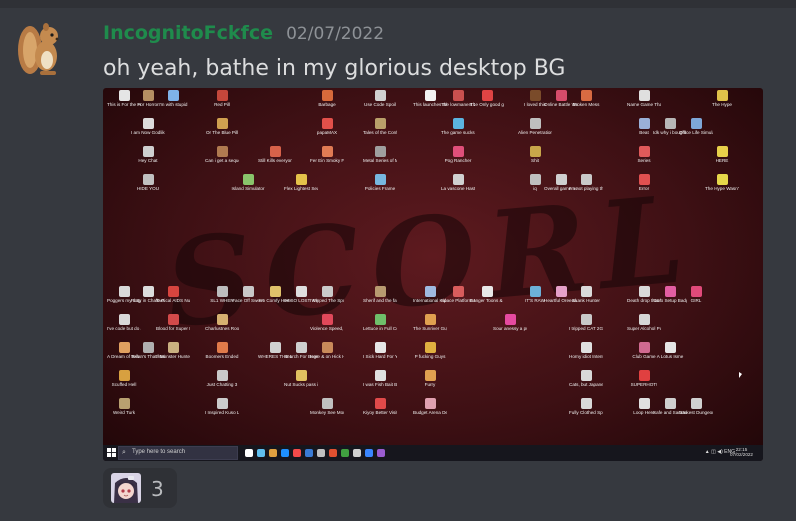  Describe the element at coordinates (124, 413) in the screenshot. I see `desktop-shortcut: Weird Turk` at that location.